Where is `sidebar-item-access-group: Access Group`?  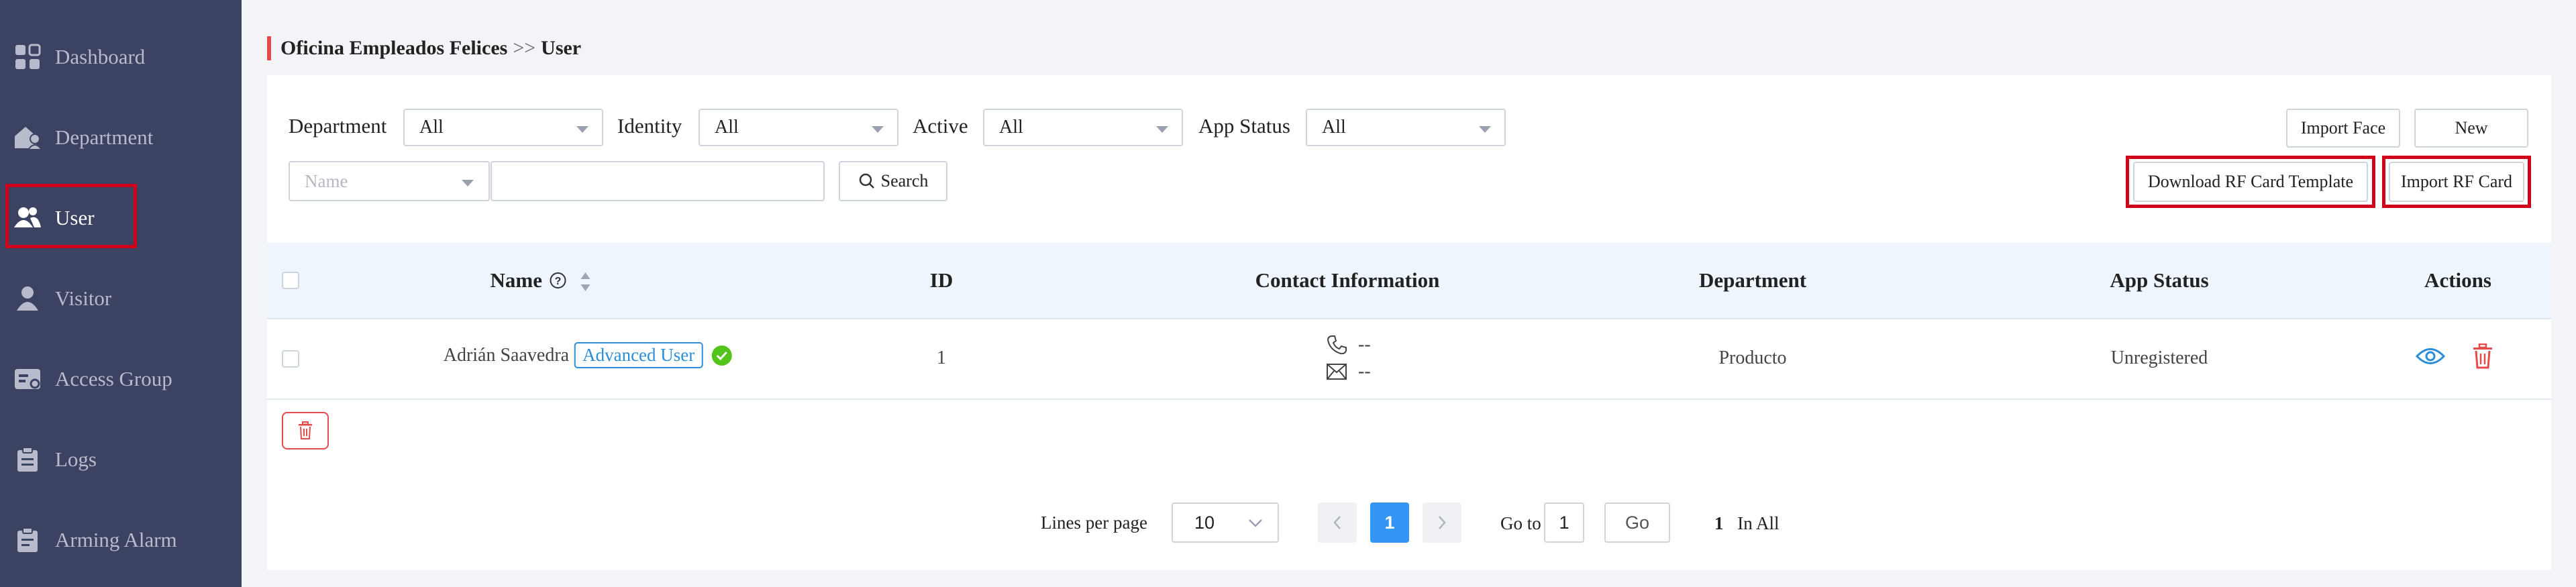 sidebar-item-access-group: Access Group is located at coordinates (121, 379).